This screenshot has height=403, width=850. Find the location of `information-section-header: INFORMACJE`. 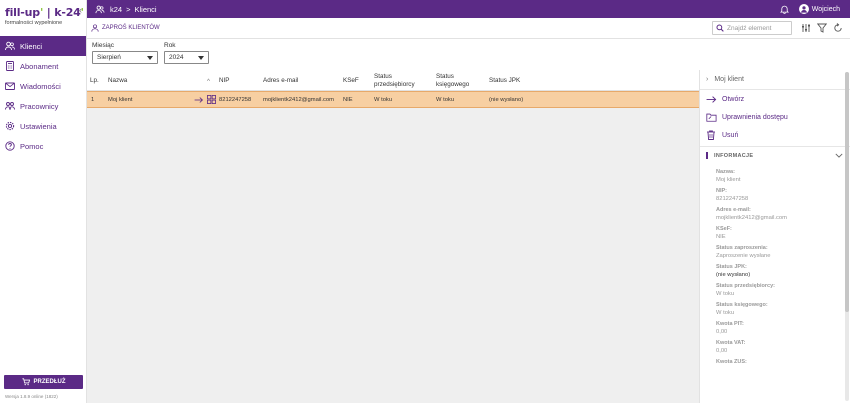

information-section-header: INFORMACJE is located at coordinates (775, 155).